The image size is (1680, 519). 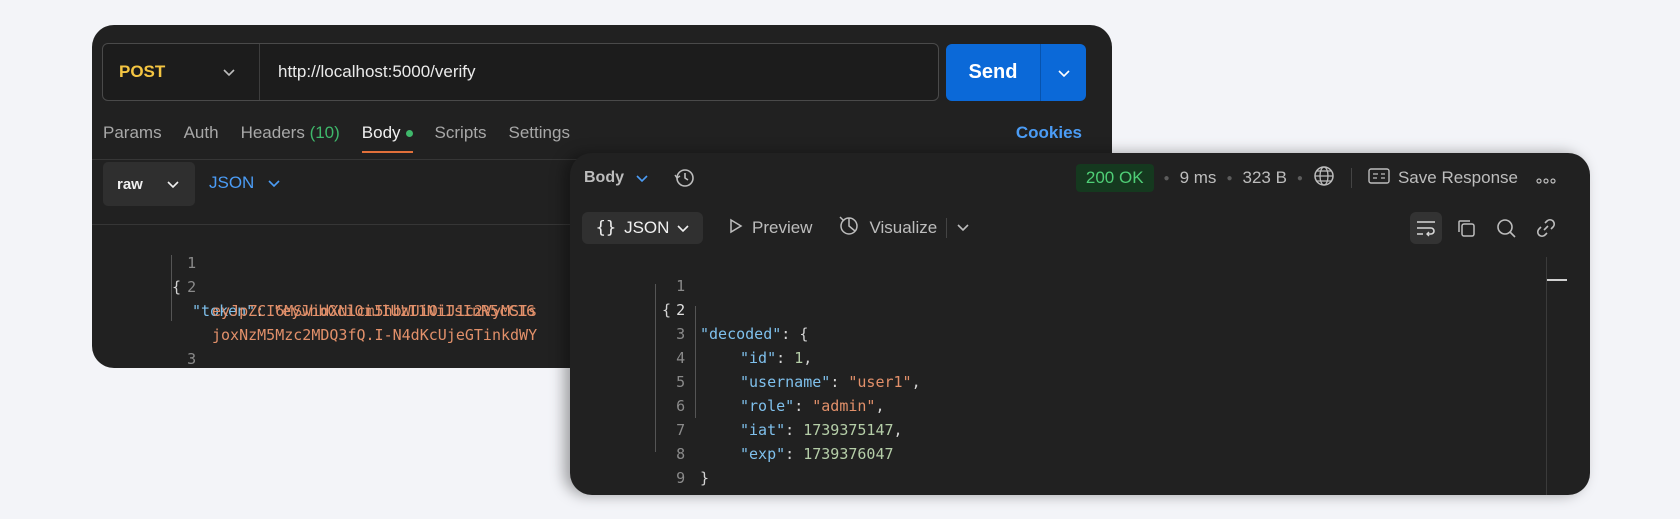 I want to click on code-line: 7 "exp": 1739376047, so click(x=1057, y=428).